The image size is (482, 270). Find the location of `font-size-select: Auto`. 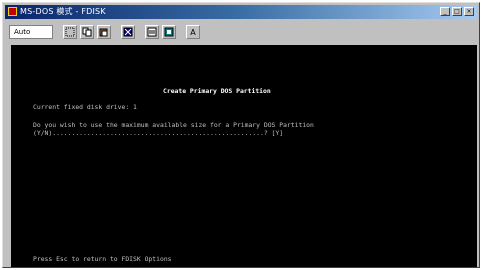

font-size-select: Auto is located at coordinates (31, 32).